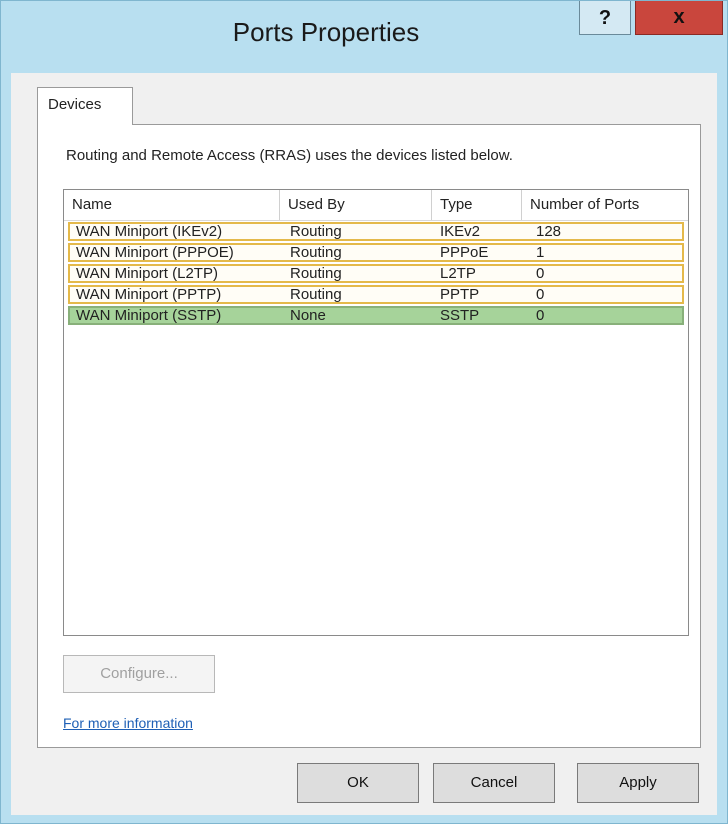 The image size is (728, 824). I want to click on table-row: WAN Miniport (L2TP) Routing L2TP 0, so click(376, 273).